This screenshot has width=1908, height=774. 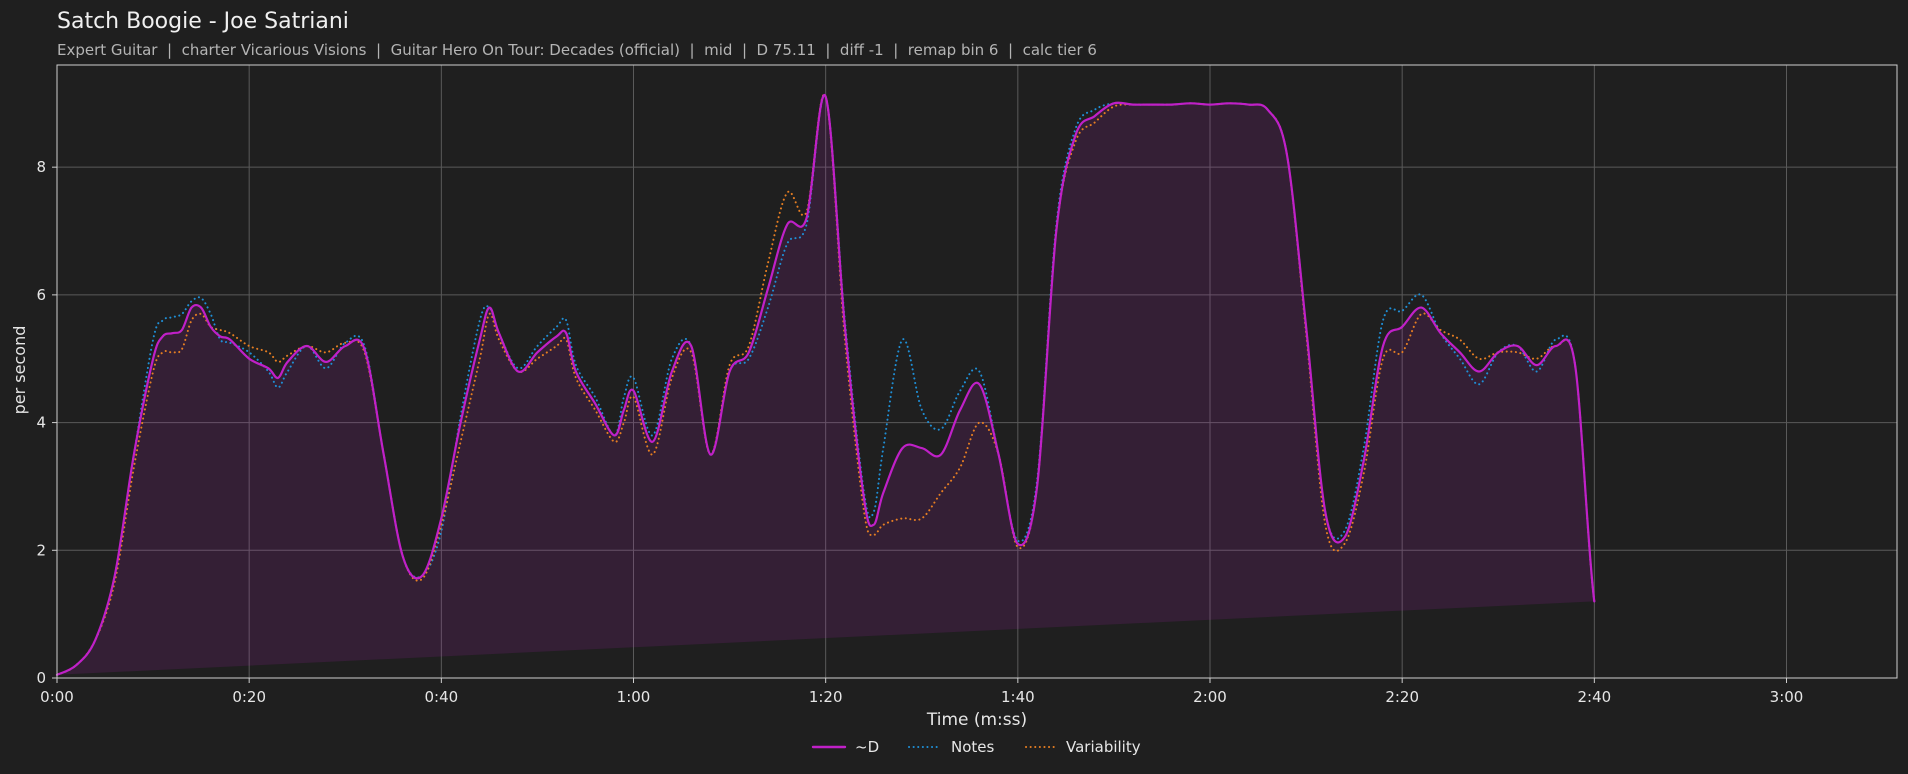 What do you see at coordinates (1103, 747) in the screenshot?
I see `legend-label-2: Variability` at bounding box center [1103, 747].